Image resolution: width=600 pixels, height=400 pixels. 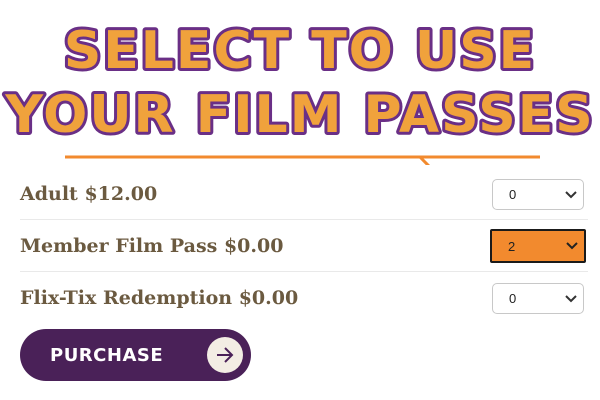 I want to click on quantity-value: 2, so click(x=512, y=246).